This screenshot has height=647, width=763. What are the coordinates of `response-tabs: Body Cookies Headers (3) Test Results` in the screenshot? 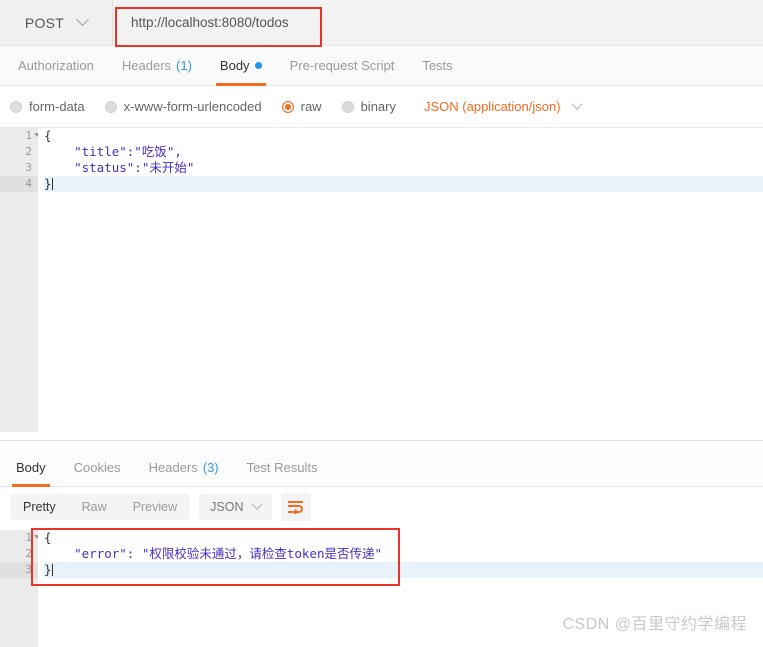 It's located at (381, 468).